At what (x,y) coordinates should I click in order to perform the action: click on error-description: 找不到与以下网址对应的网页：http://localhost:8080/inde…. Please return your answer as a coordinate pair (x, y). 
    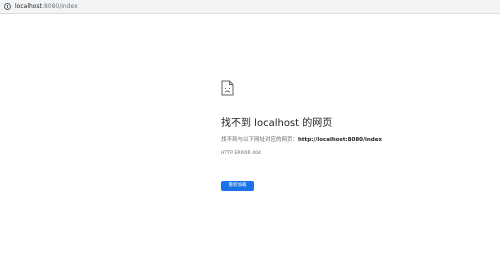
    Looking at the image, I should click on (301, 140).